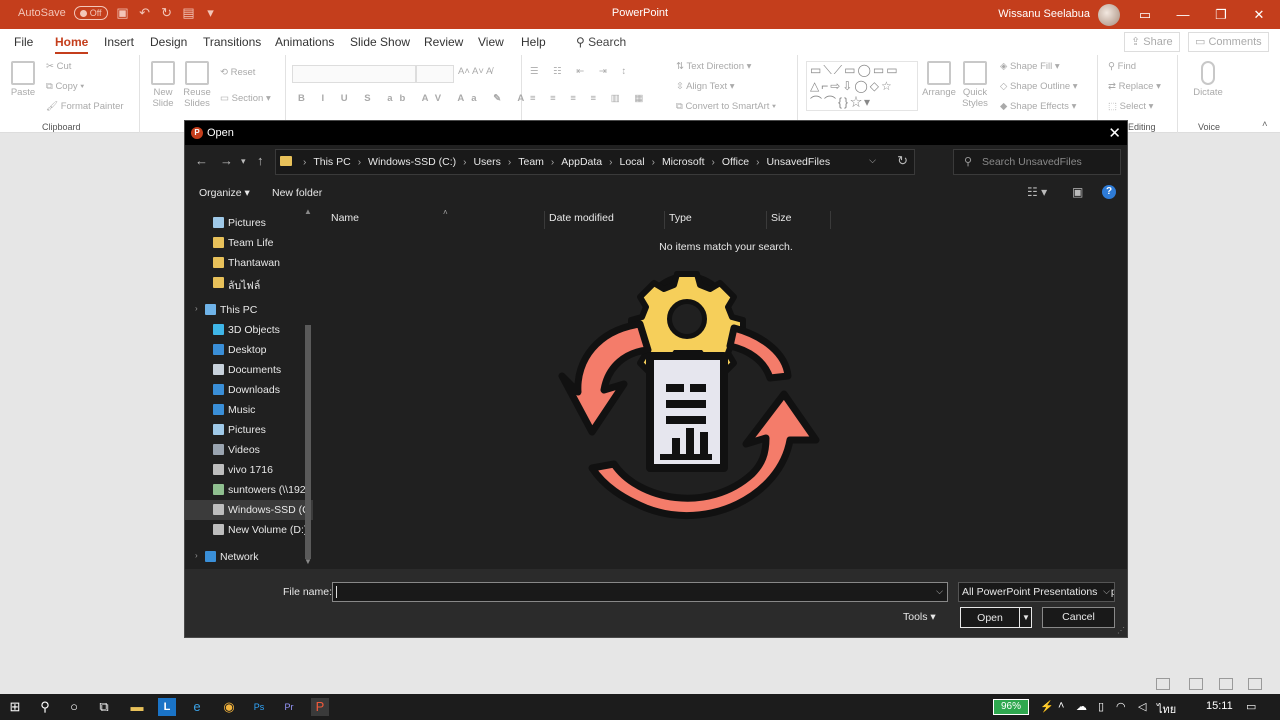  I want to click on breadcrumb-item: This PC, so click(331, 162).